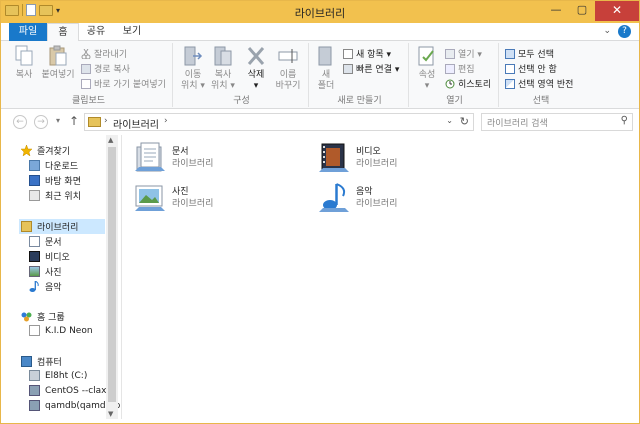 This screenshot has height=424, width=640. I want to click on recent-locations-icon: ▾, so click(58, 120).